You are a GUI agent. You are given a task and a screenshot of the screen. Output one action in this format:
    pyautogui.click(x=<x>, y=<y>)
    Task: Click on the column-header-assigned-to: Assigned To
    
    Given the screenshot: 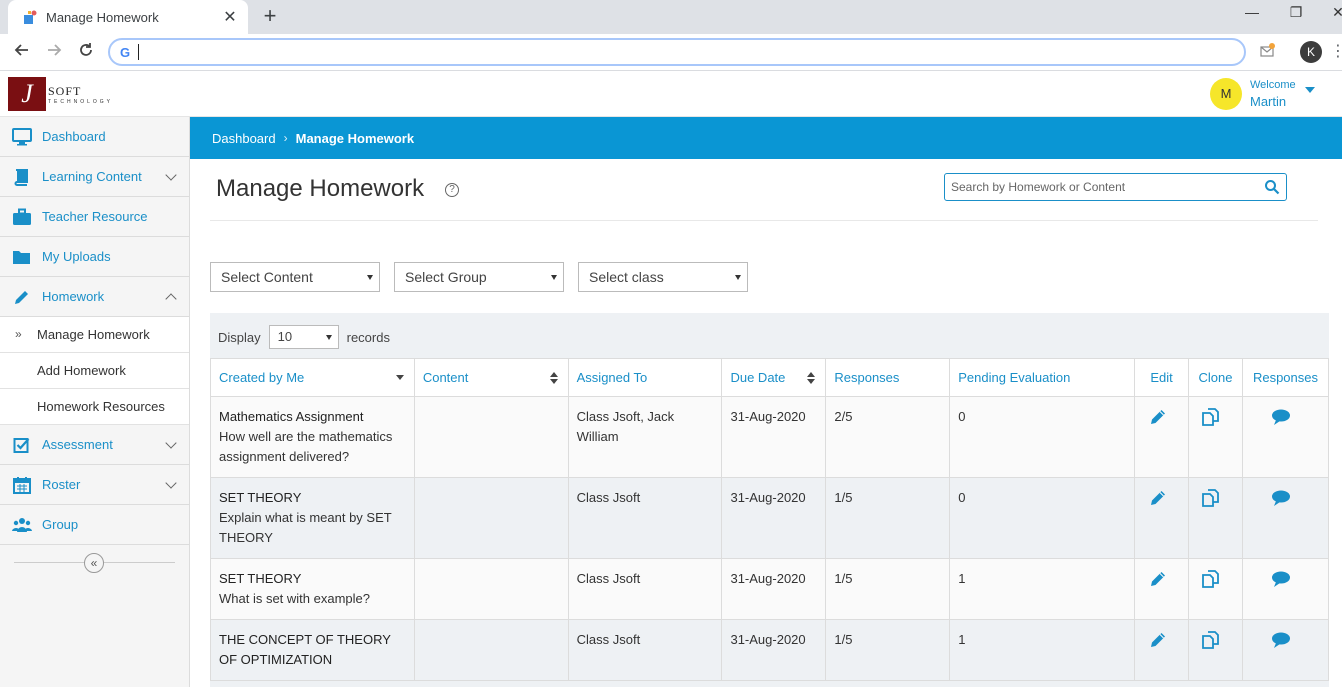 What is the action you would take?
    pyautogui.click(x=645, y=377)
    